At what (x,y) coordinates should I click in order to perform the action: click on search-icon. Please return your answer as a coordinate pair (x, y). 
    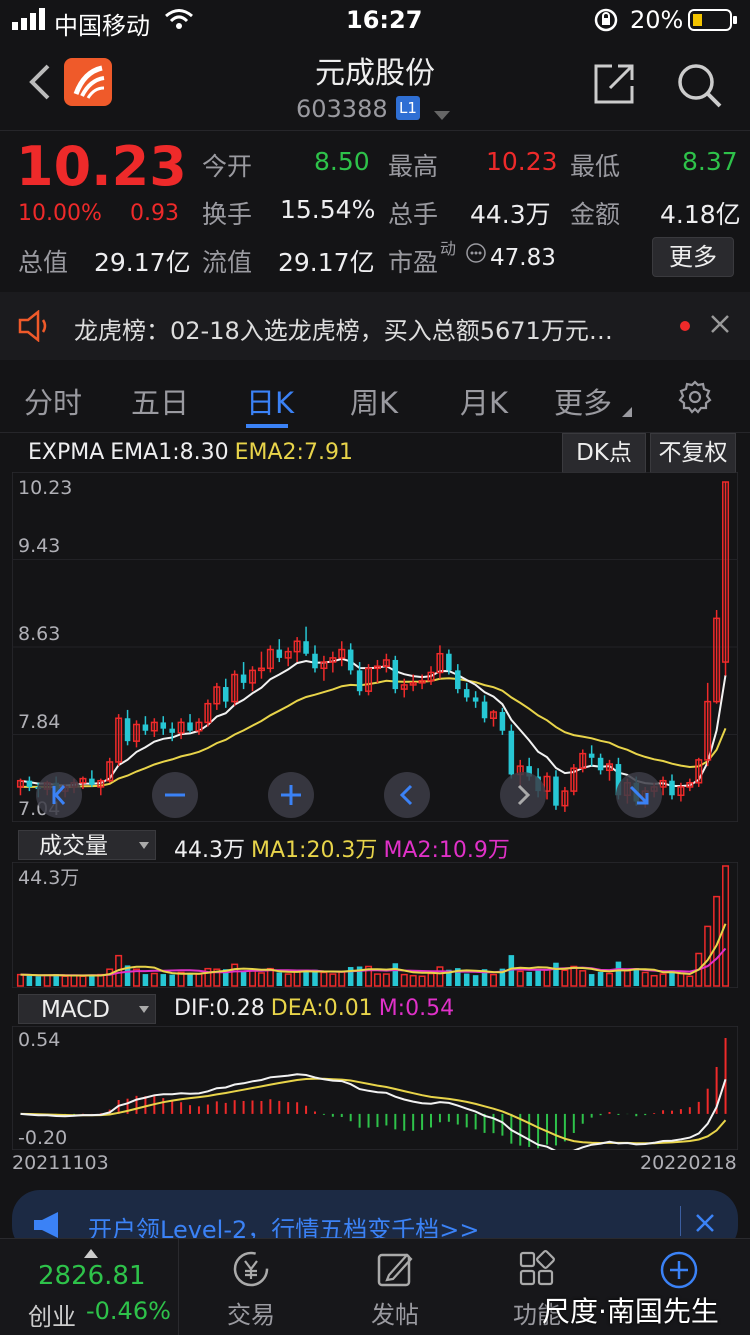
    Looking at the image, I should click on (699, 87).